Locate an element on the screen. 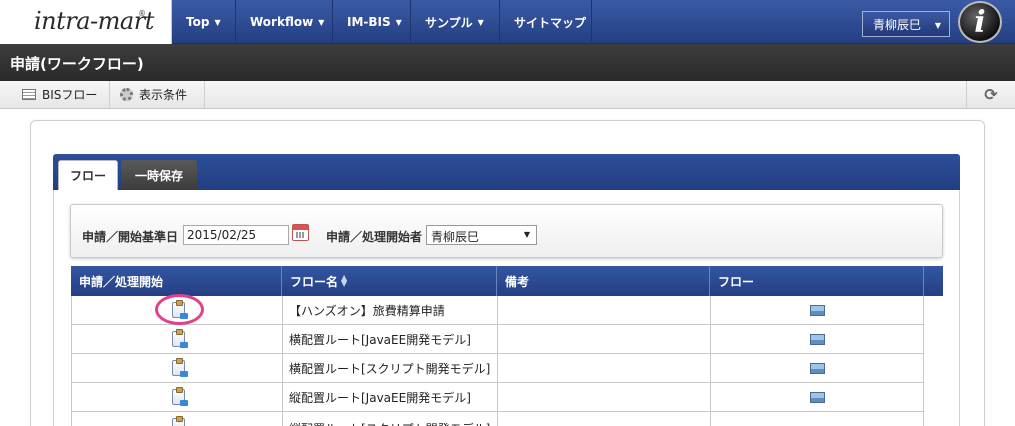 Image resolution: width=1015 pixels, height=426 pixels. gear-icon is located at coordinates (126, 94).